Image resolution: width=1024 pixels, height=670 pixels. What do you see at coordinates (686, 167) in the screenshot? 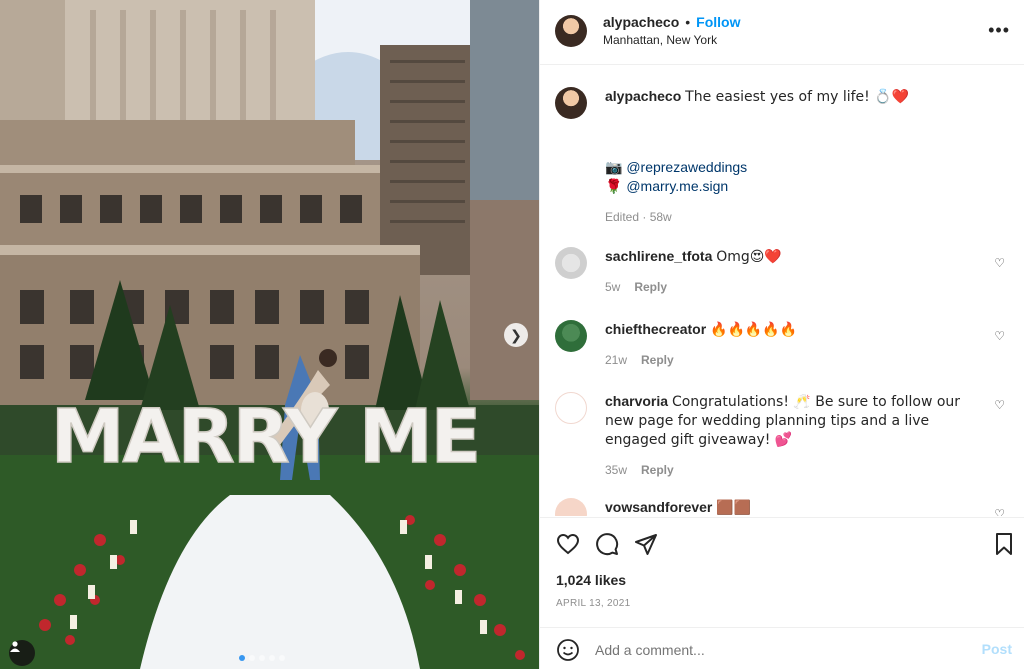
I see `caption-mention: @reprezaweddings` at bounding box center [686, 167].